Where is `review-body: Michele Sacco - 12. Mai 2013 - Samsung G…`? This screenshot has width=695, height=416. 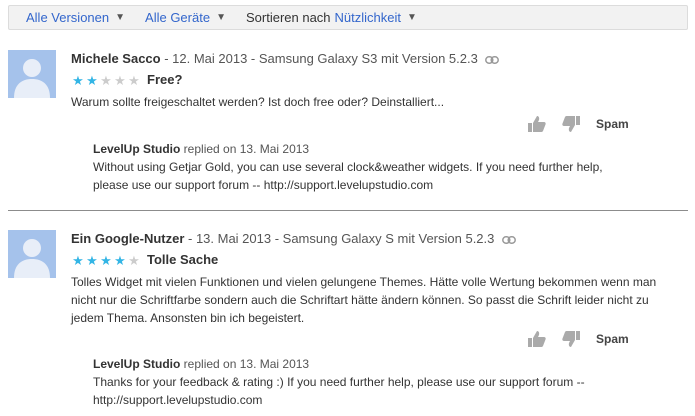 review-body: Michele Sacco - 12. Mai 2013 - Samsung G… is located at coordinates (376, 80).